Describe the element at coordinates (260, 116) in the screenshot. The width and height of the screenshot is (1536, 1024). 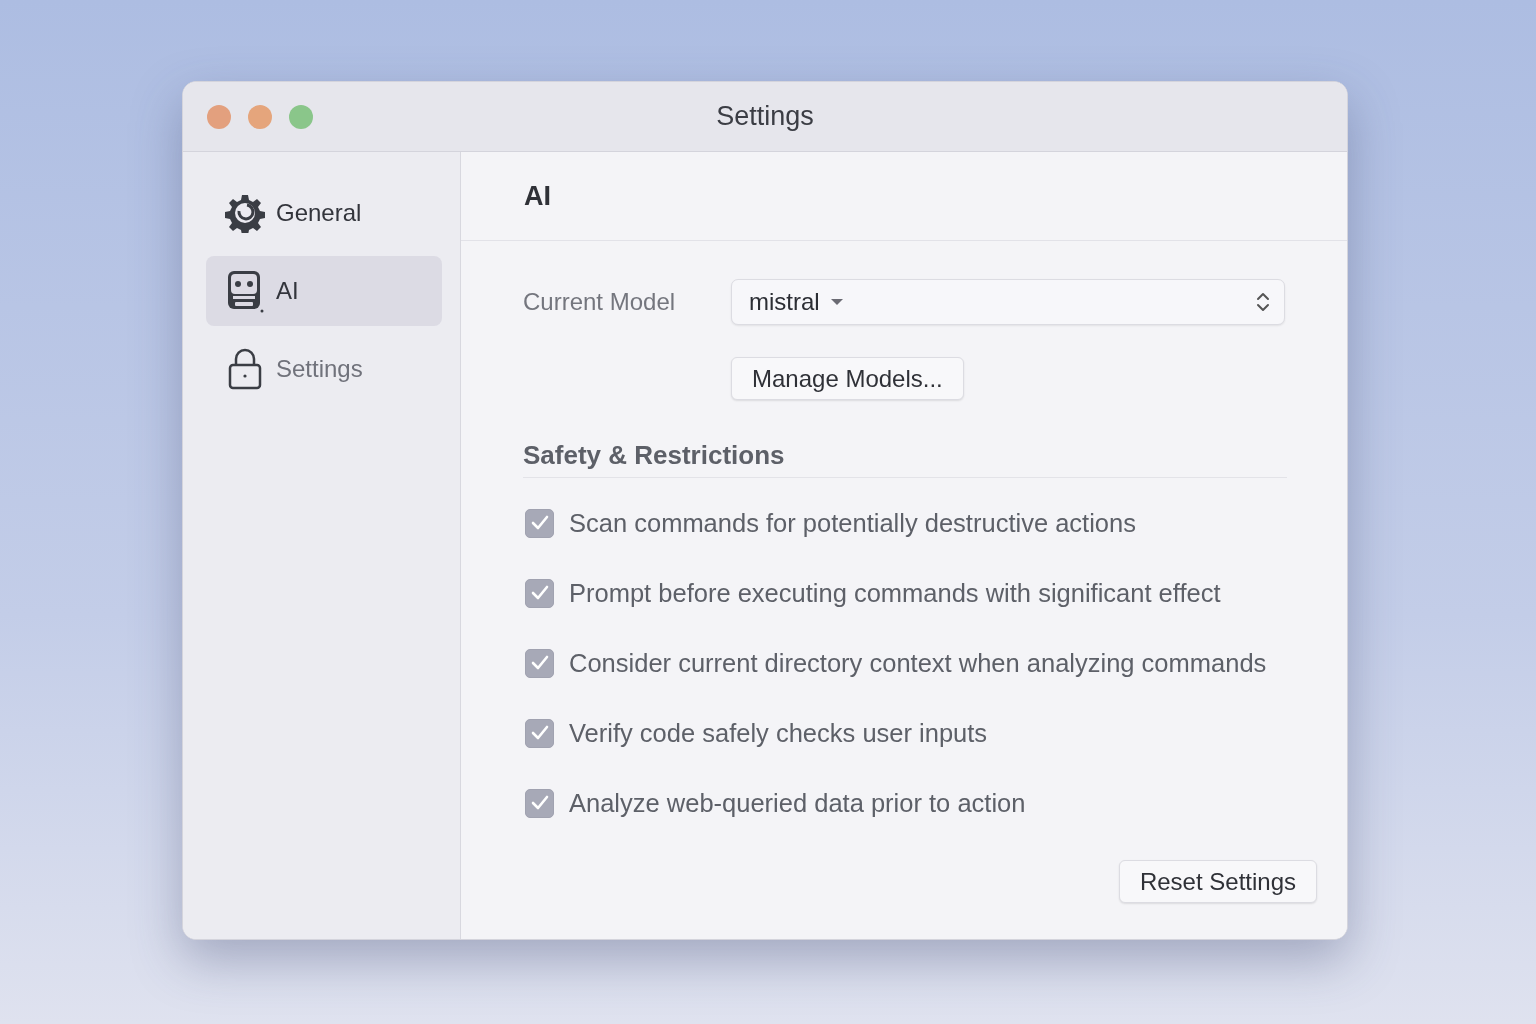
I see `minimize-button` at that location.